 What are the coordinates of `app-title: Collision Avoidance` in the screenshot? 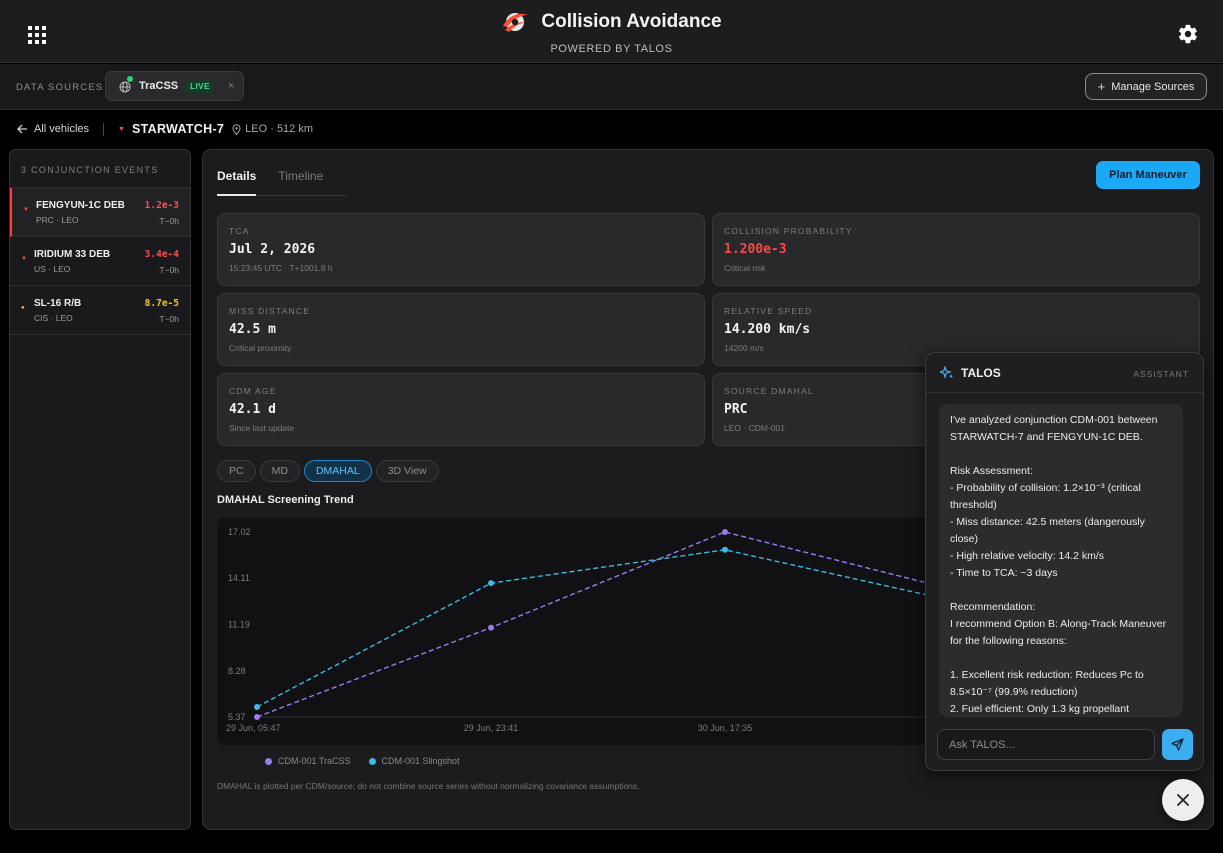 It's located at (631, 21).